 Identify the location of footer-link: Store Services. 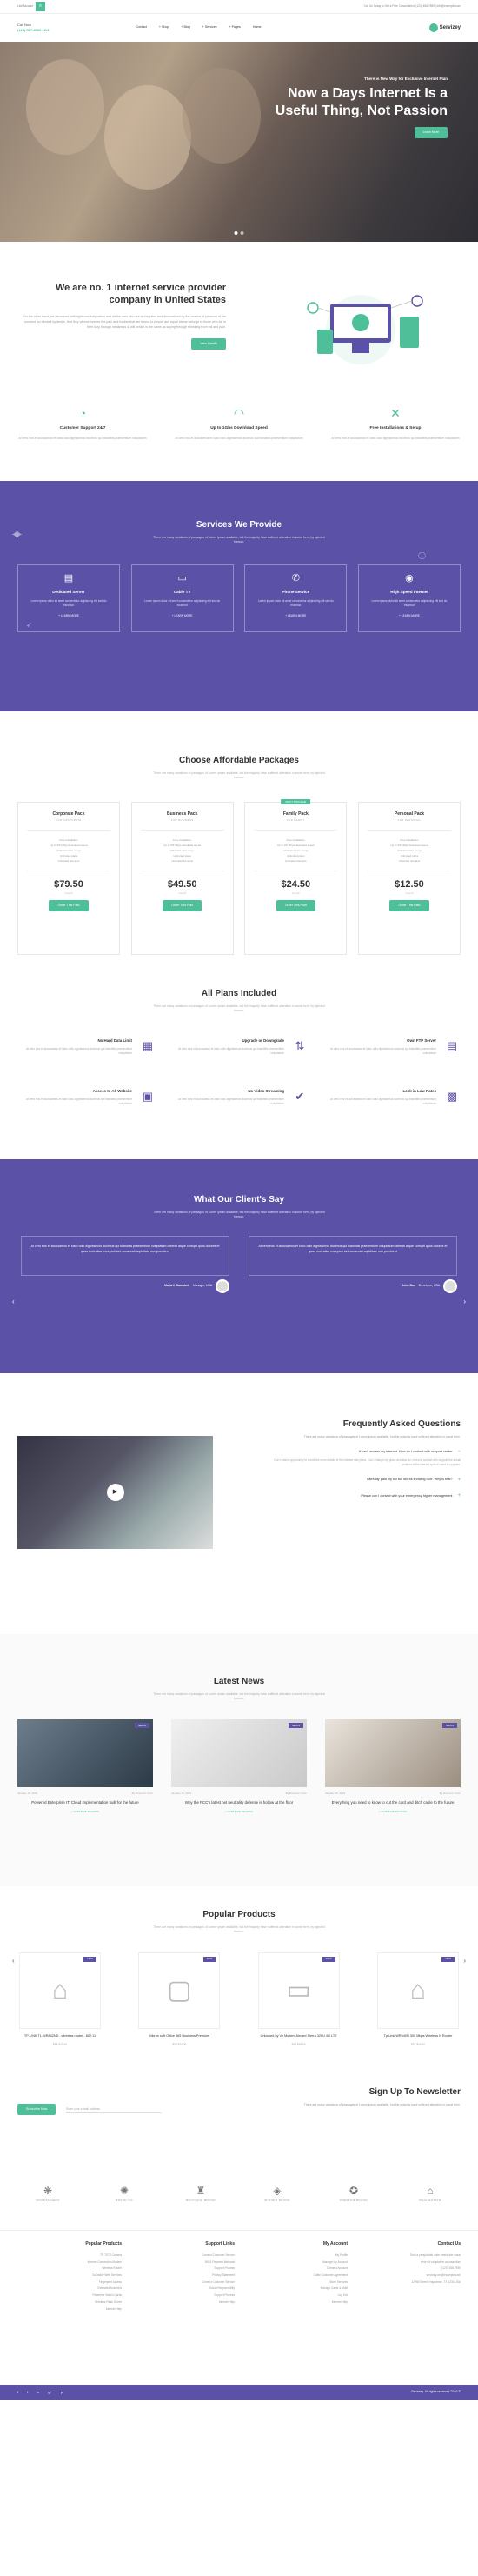
(295, 2283).